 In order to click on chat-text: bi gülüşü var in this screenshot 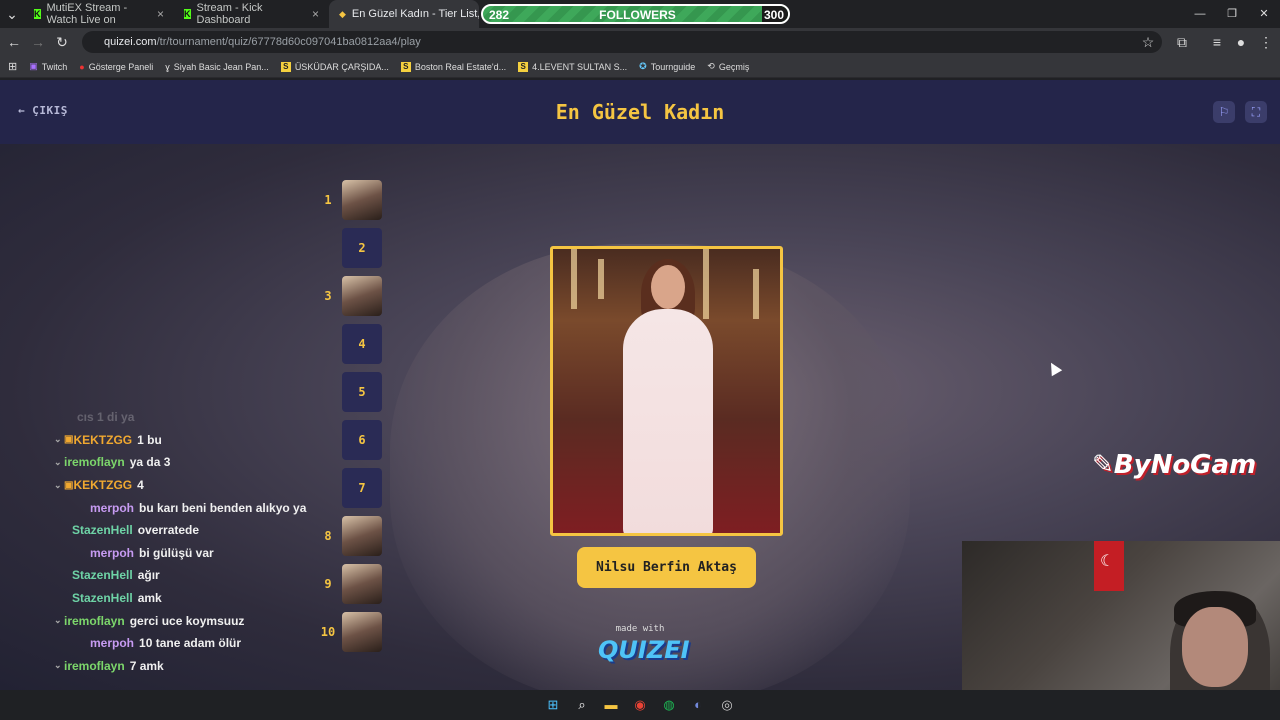, I will do `click(176, 552)`.